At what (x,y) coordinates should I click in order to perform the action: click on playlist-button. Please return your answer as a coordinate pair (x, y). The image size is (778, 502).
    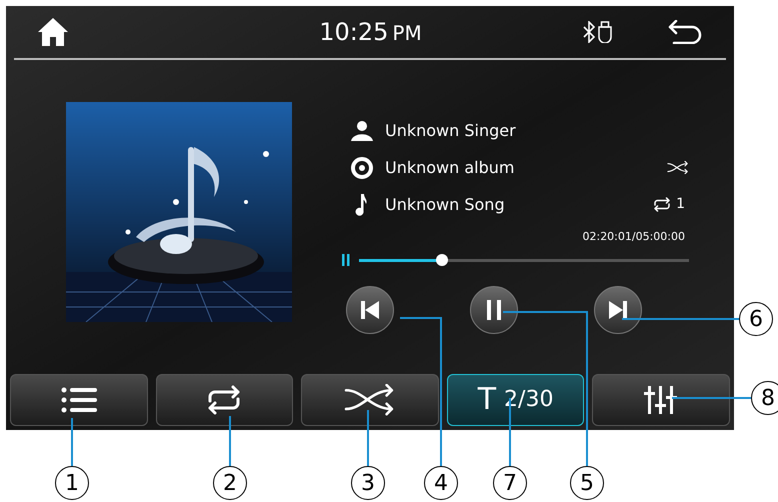
    Looking at the image, I should click on (79, 400).